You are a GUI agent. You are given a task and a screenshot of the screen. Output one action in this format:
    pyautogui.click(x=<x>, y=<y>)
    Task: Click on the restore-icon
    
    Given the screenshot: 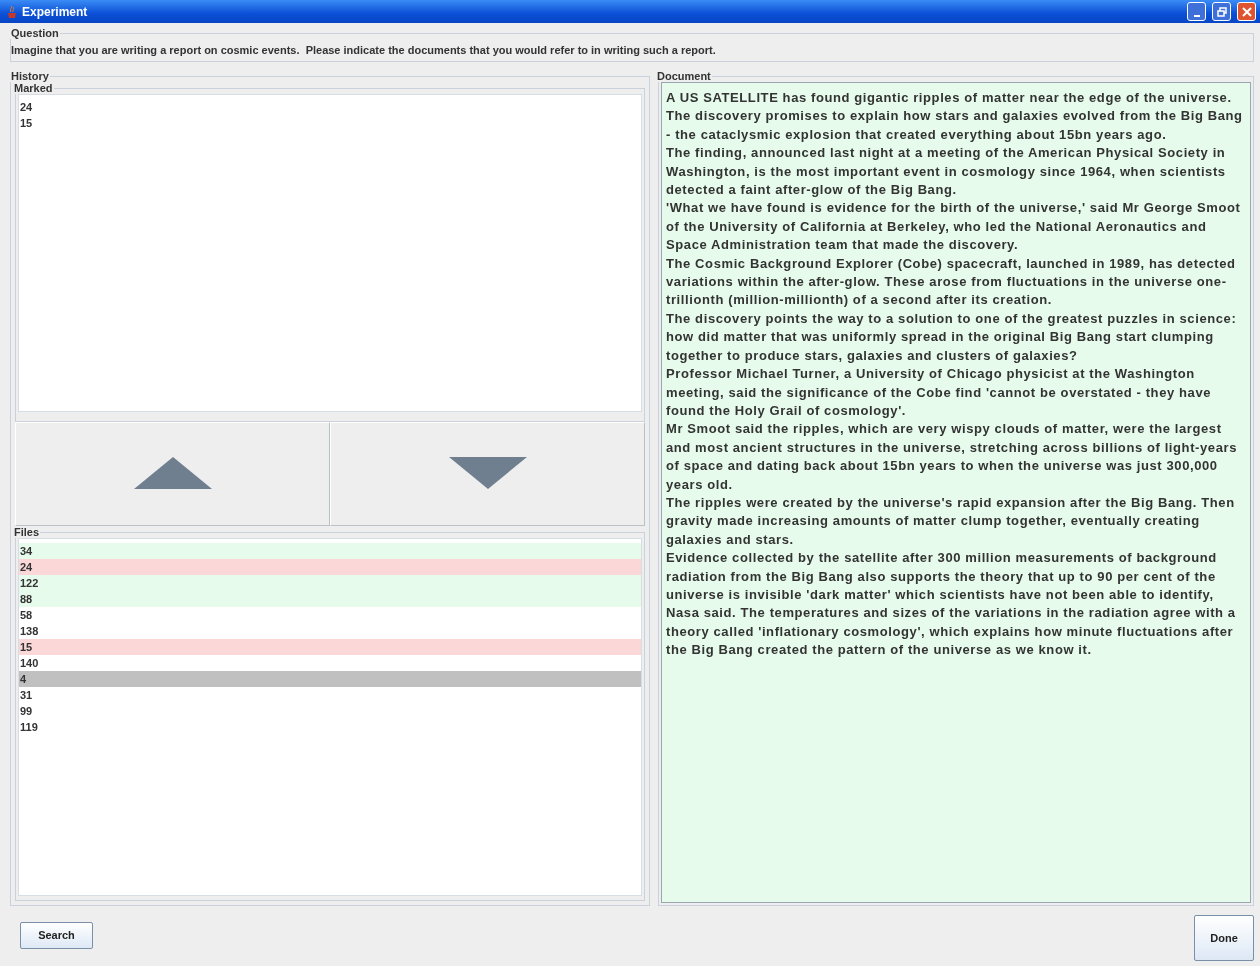 What is the action you would take?
    pyautogui.click(x=1221, y=11)
    